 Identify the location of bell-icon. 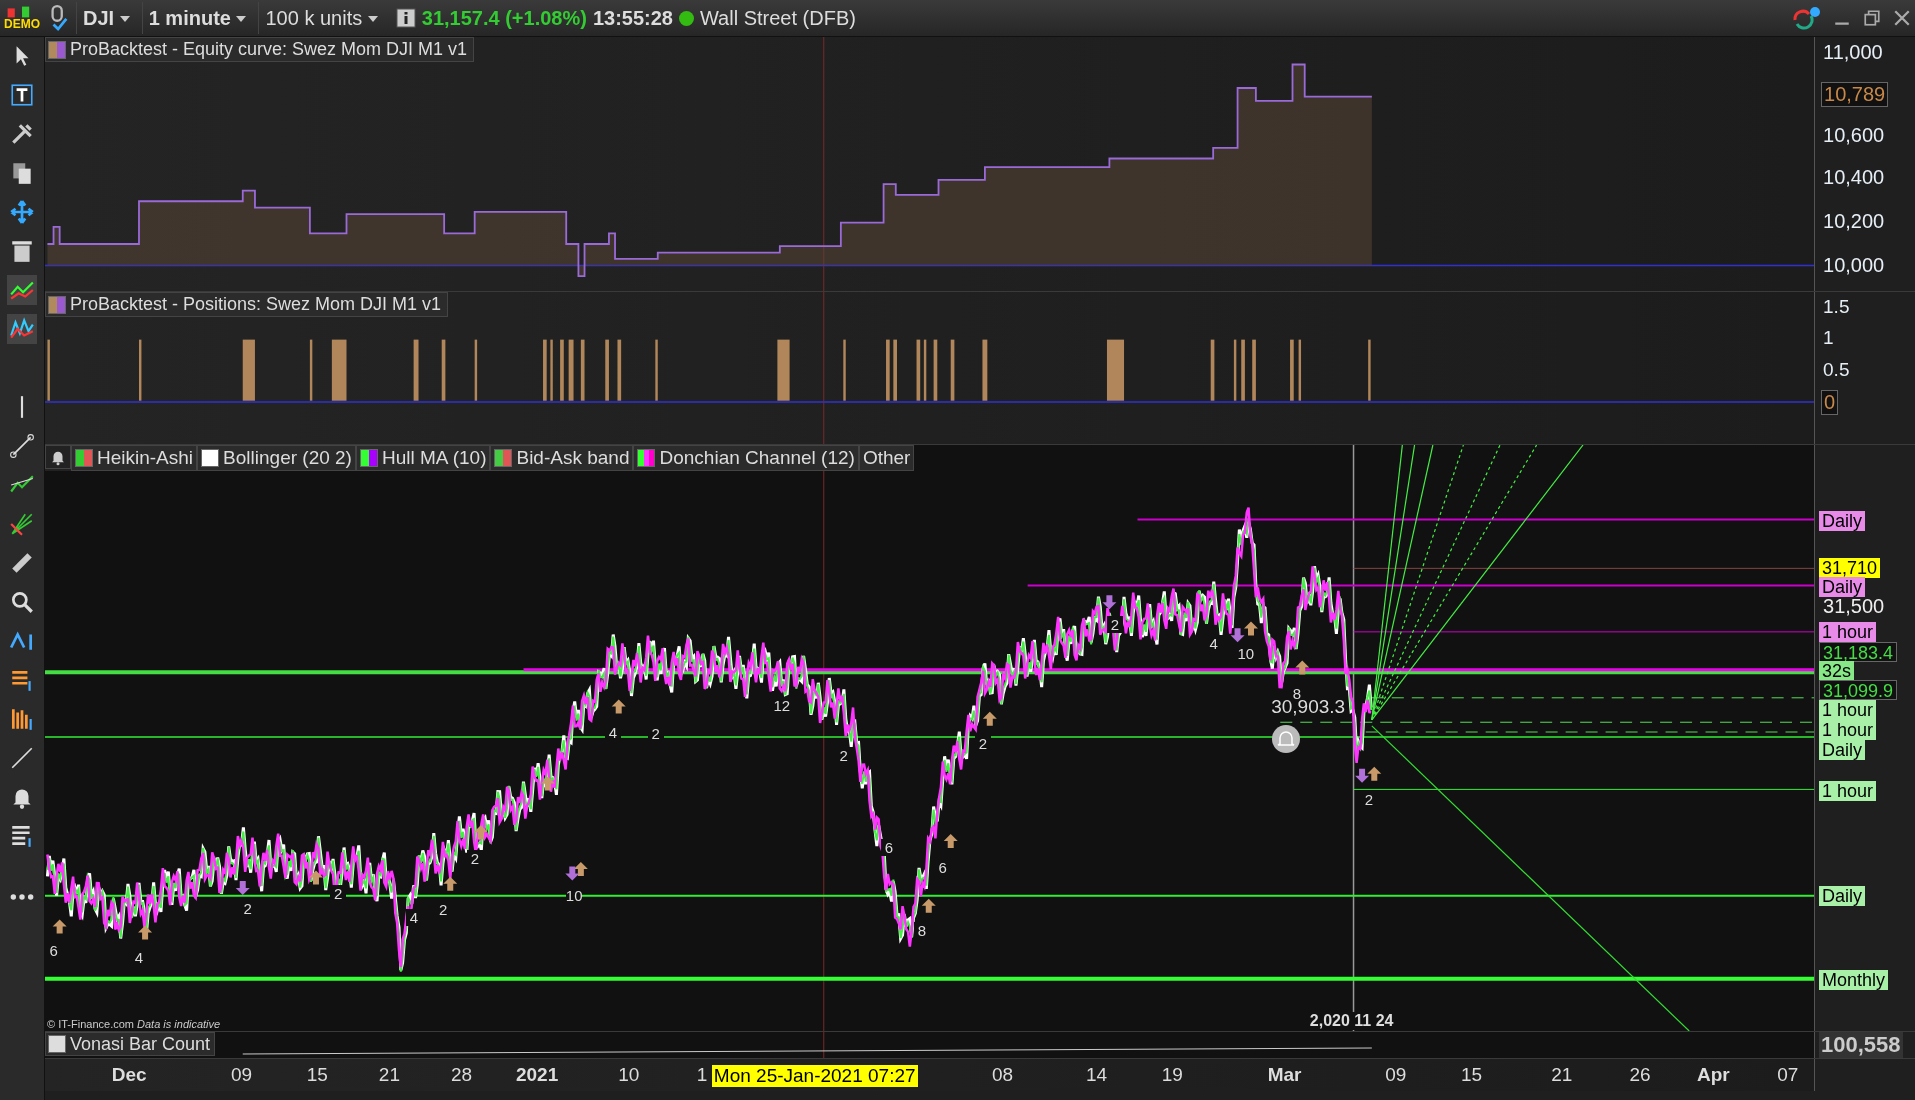
(58, 457).